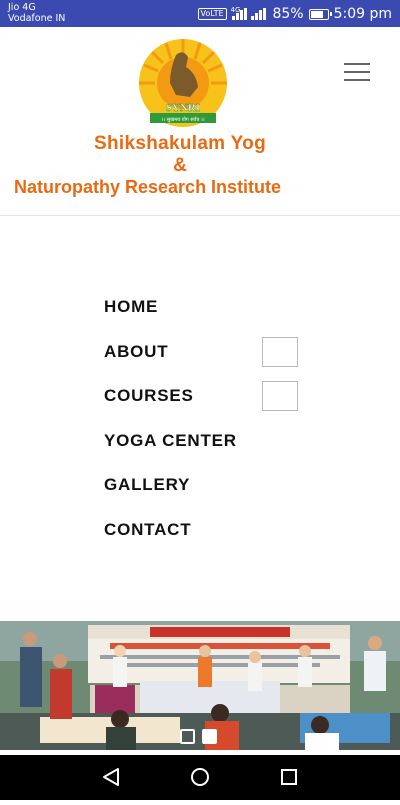 The image size is (400, 805). Describe the element at coordinates (204, 401) in the screenshot. I see `nav-item-courses: COURSES` at that location.